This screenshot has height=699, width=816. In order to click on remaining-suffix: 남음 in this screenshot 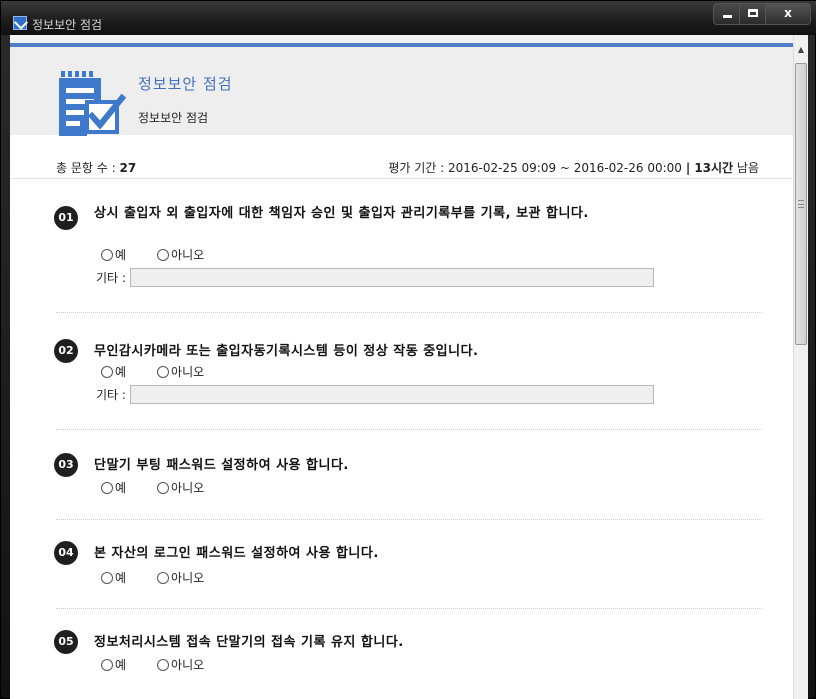, I will do `click(746, 168)`.